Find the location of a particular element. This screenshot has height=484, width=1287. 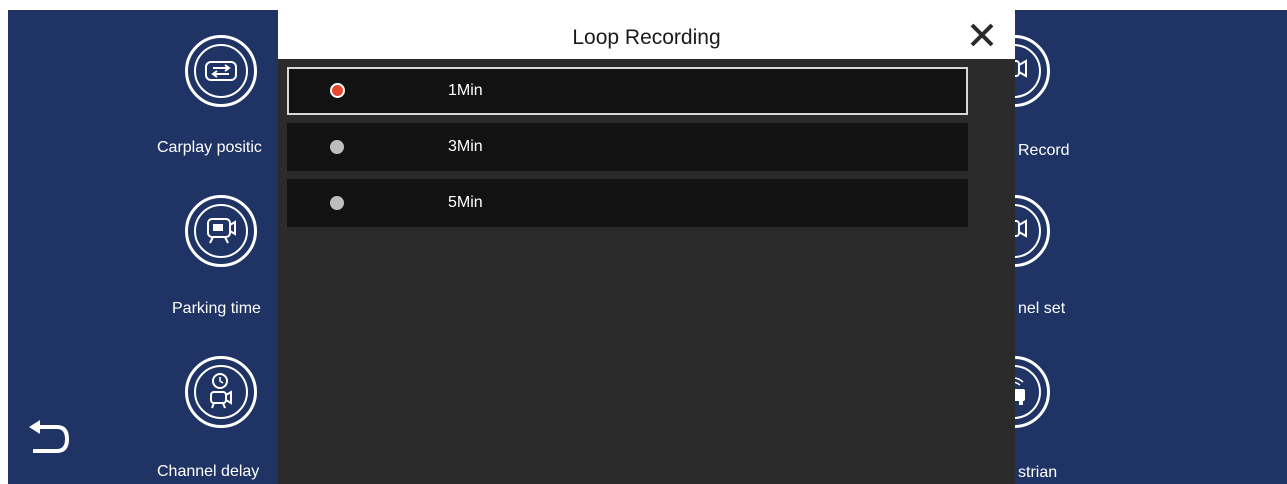

record-label: Record is located at coordinates (1044, 150).